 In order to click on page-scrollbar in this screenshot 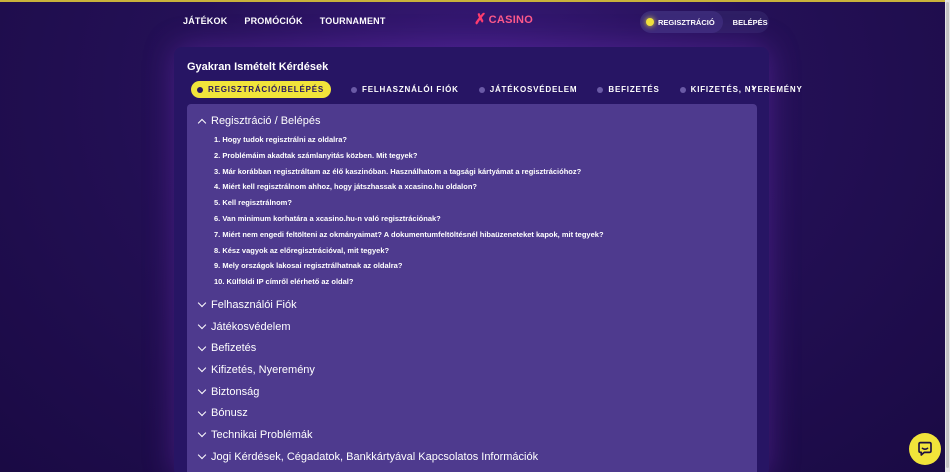, I will do `click(947, 236)`.